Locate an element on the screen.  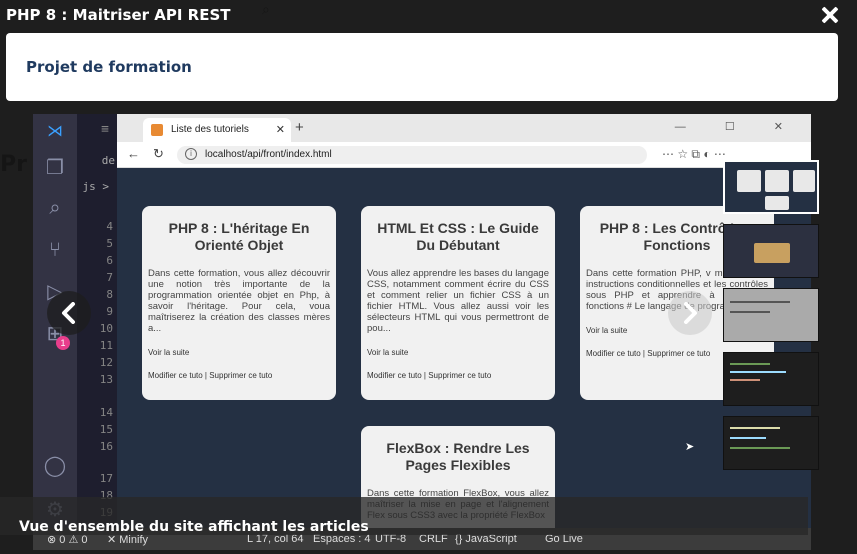
line-number: 15 is located at coordinates (106, 429).